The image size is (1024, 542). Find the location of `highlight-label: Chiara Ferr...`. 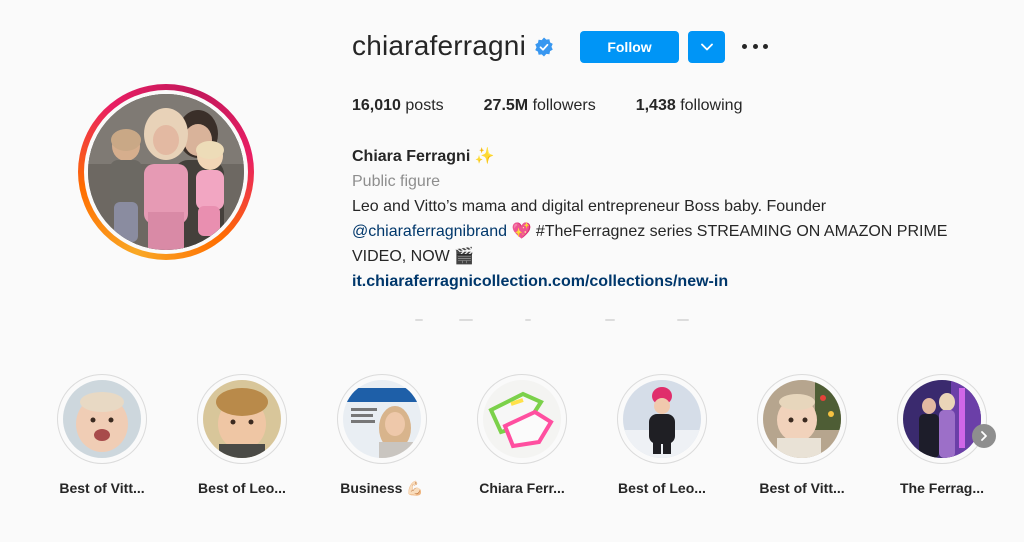

highlight-label: Chiara Ferr... is located at coordinates (522, 488).